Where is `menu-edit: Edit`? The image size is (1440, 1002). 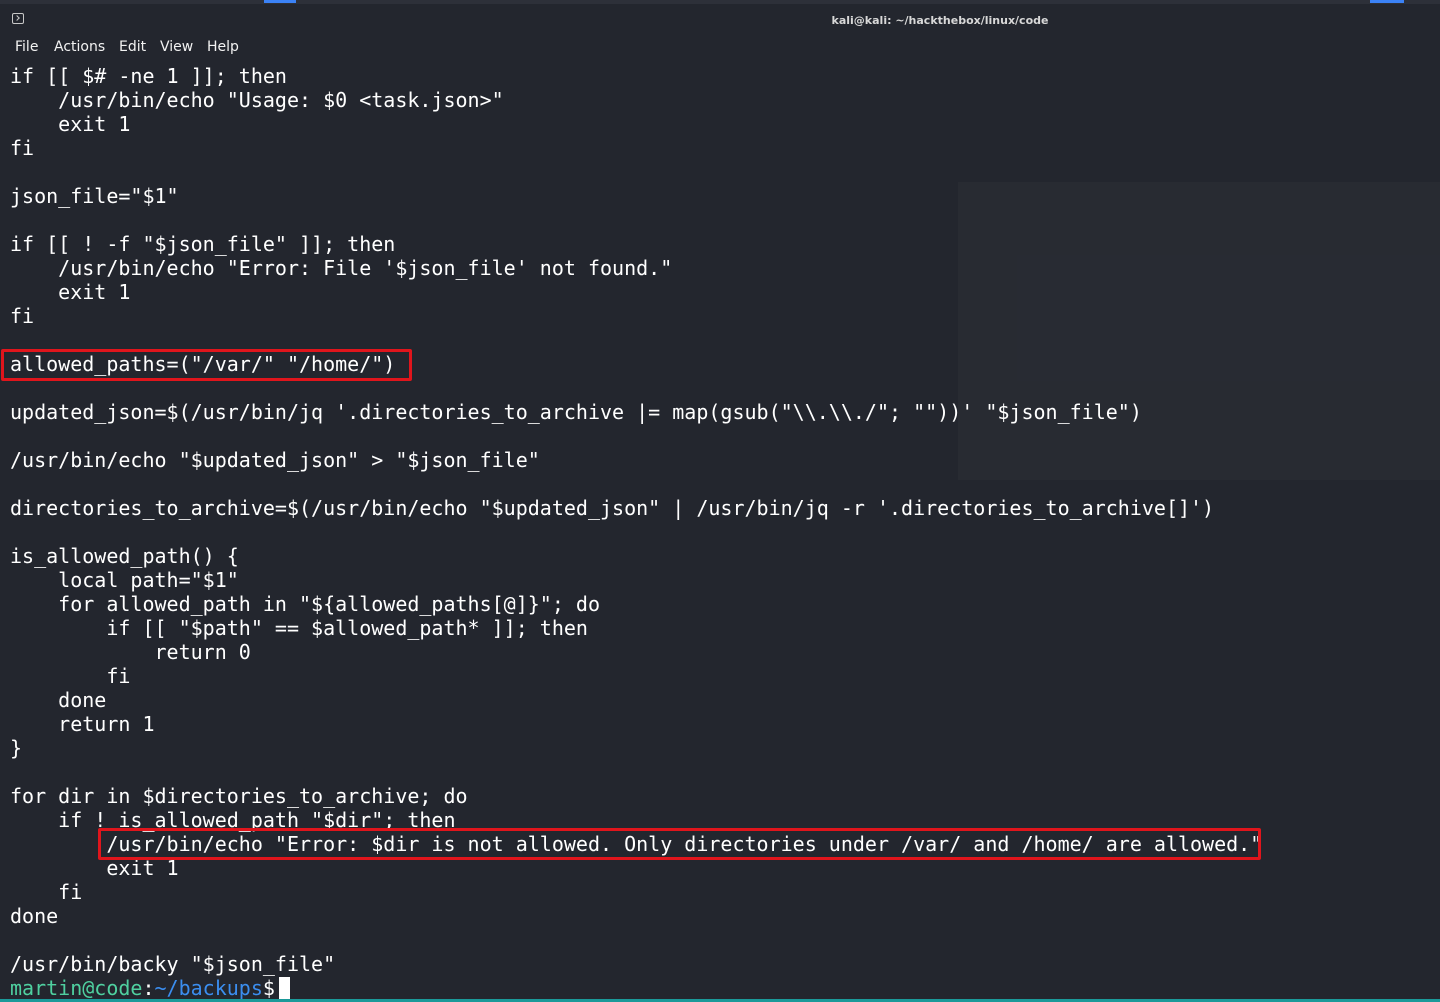
menu-edit: Edit is located at coordinates (132, 47).